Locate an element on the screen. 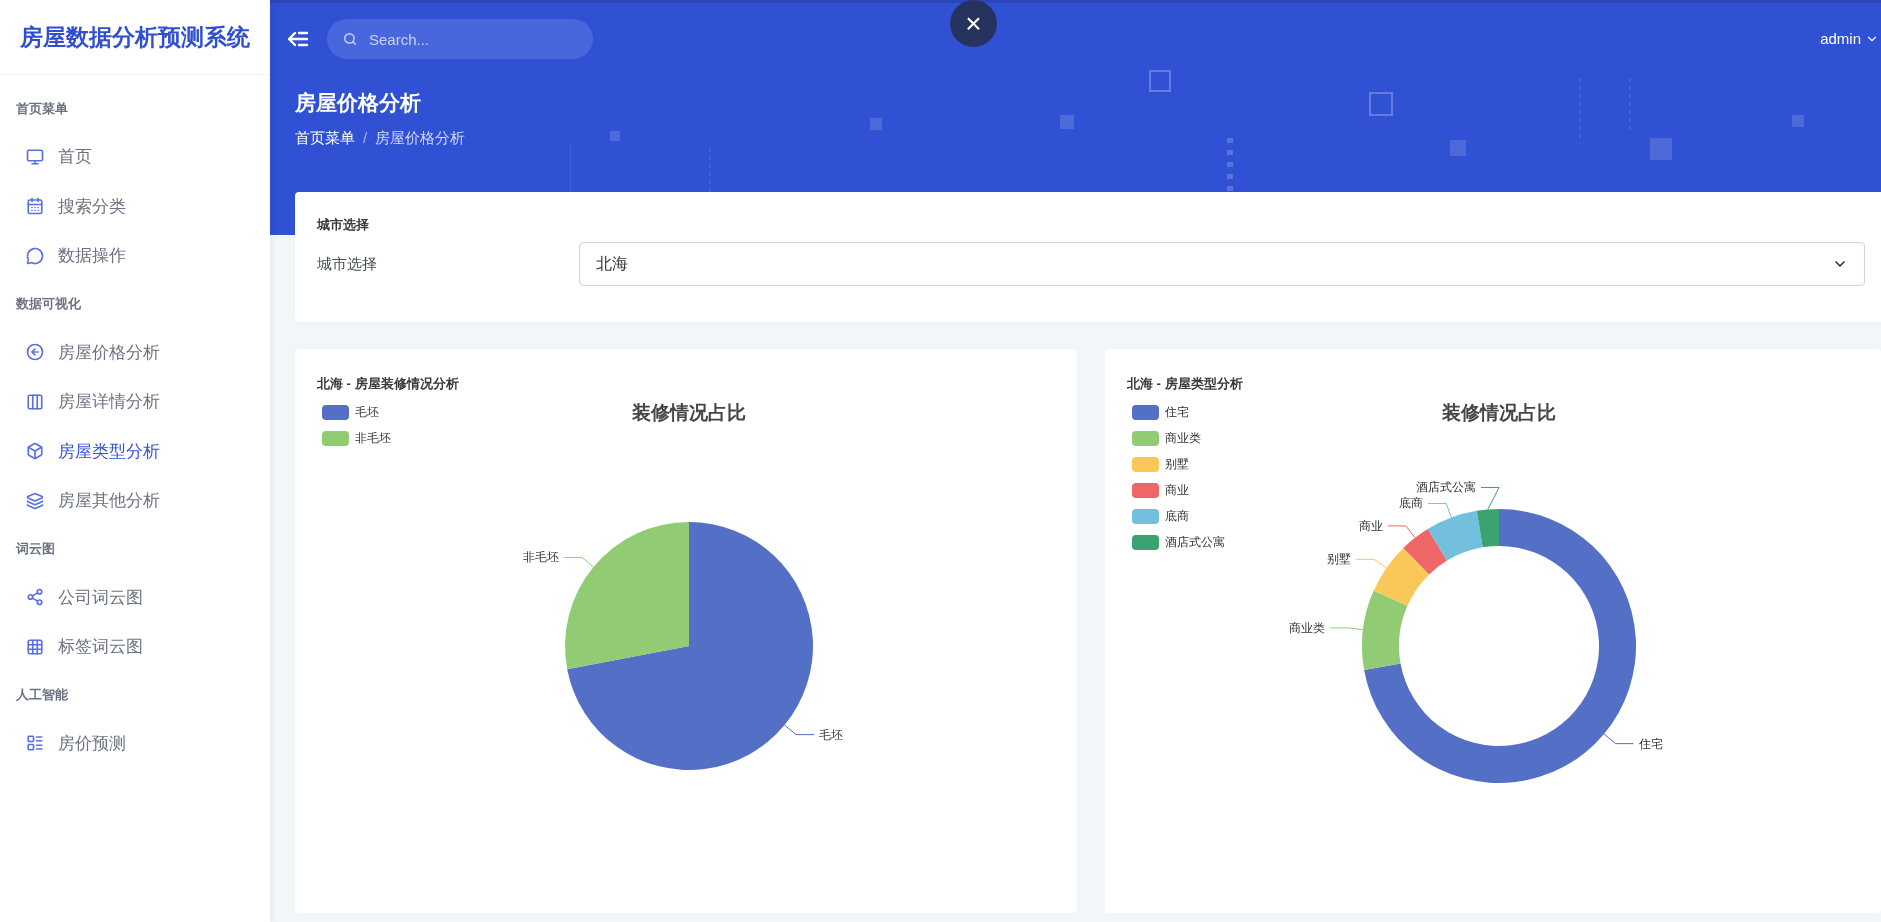 Image resolution: width=1881 pixels, height=922 pixels. city-select: 北海 is located at coordinates (1222, 264).